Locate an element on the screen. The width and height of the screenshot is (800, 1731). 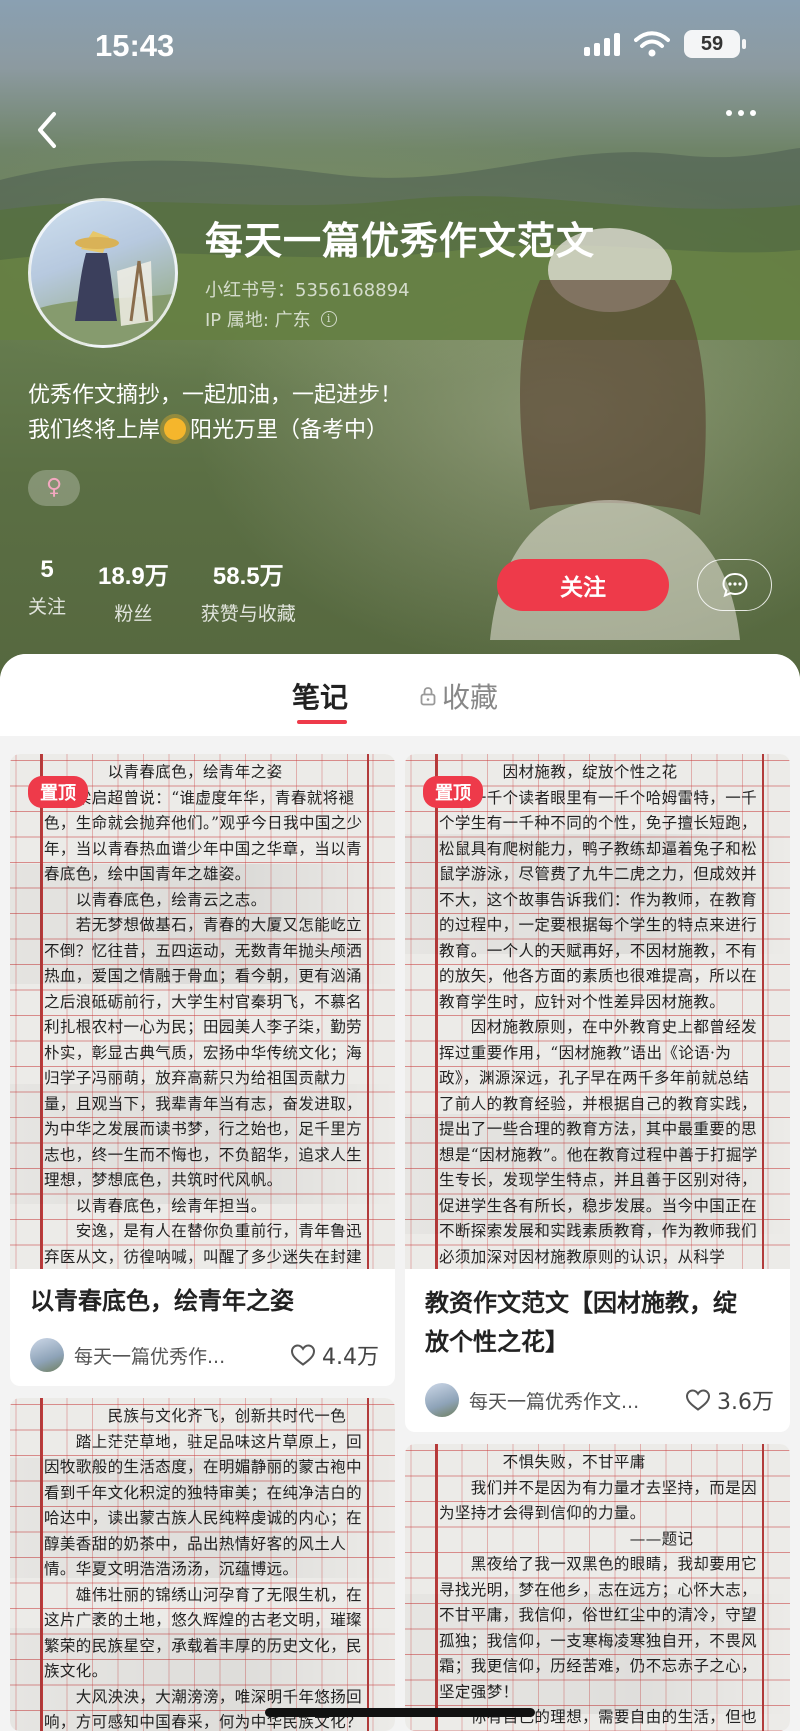
stat-followers-label: 粉丝 is located at coordinates (133, 614).